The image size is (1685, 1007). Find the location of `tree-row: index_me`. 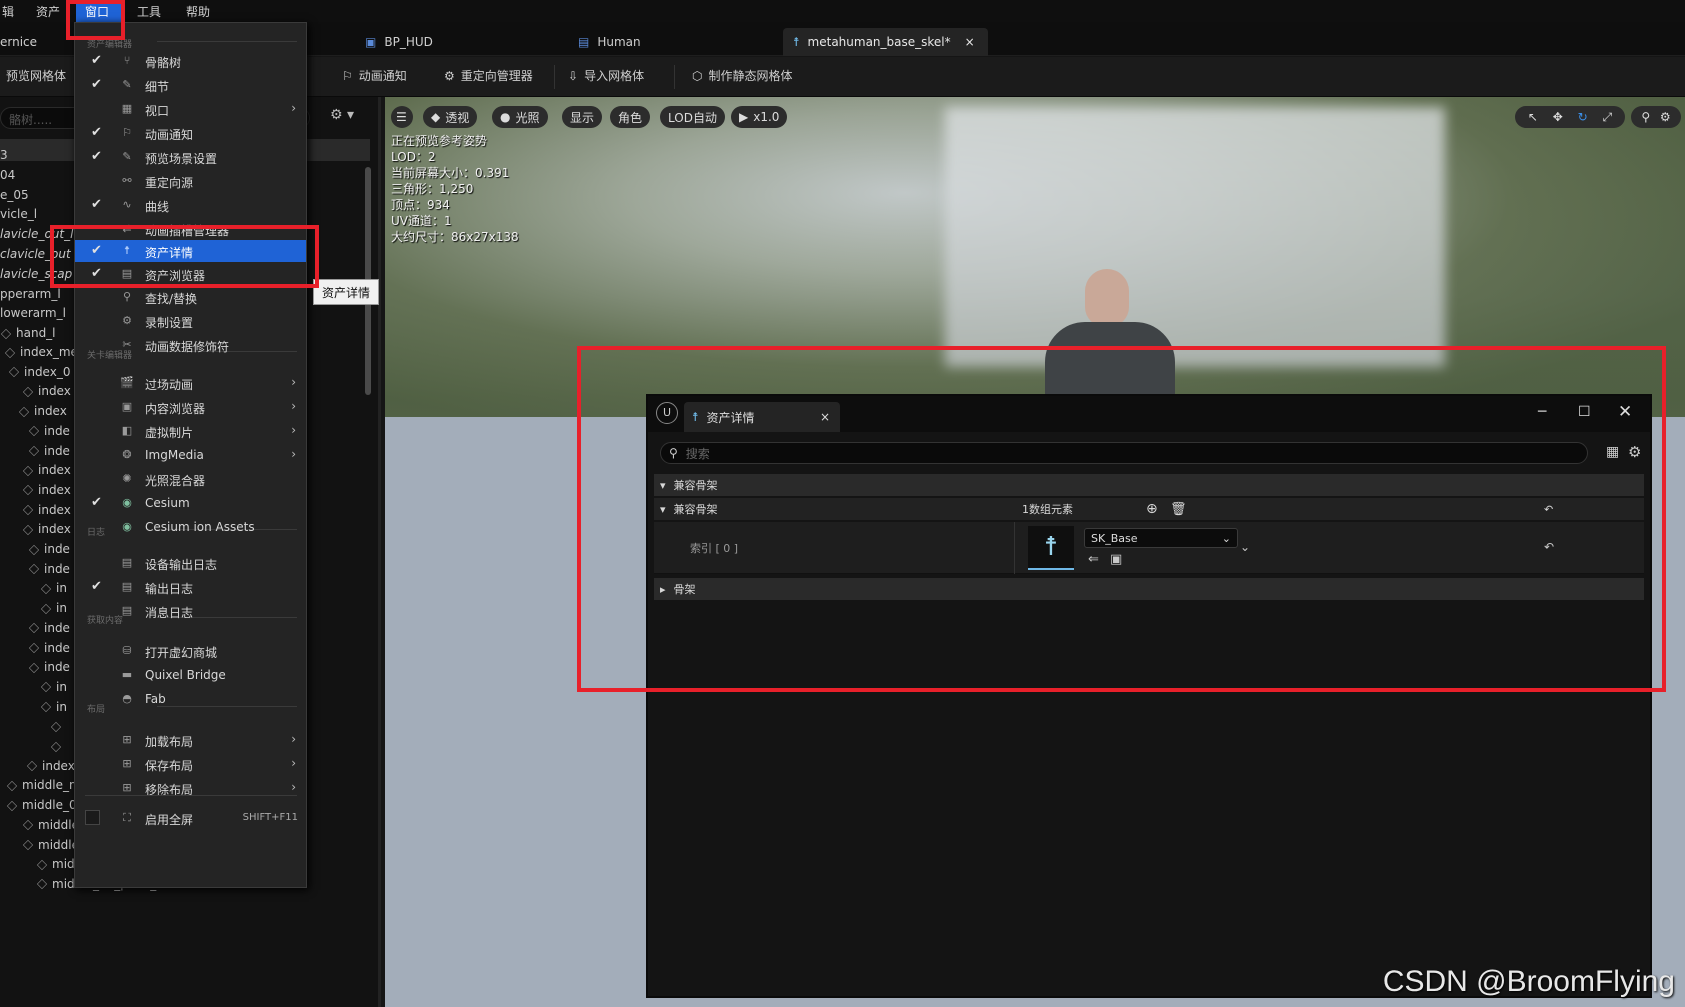

tree-row: index_me is located at coordinates (41, 354).